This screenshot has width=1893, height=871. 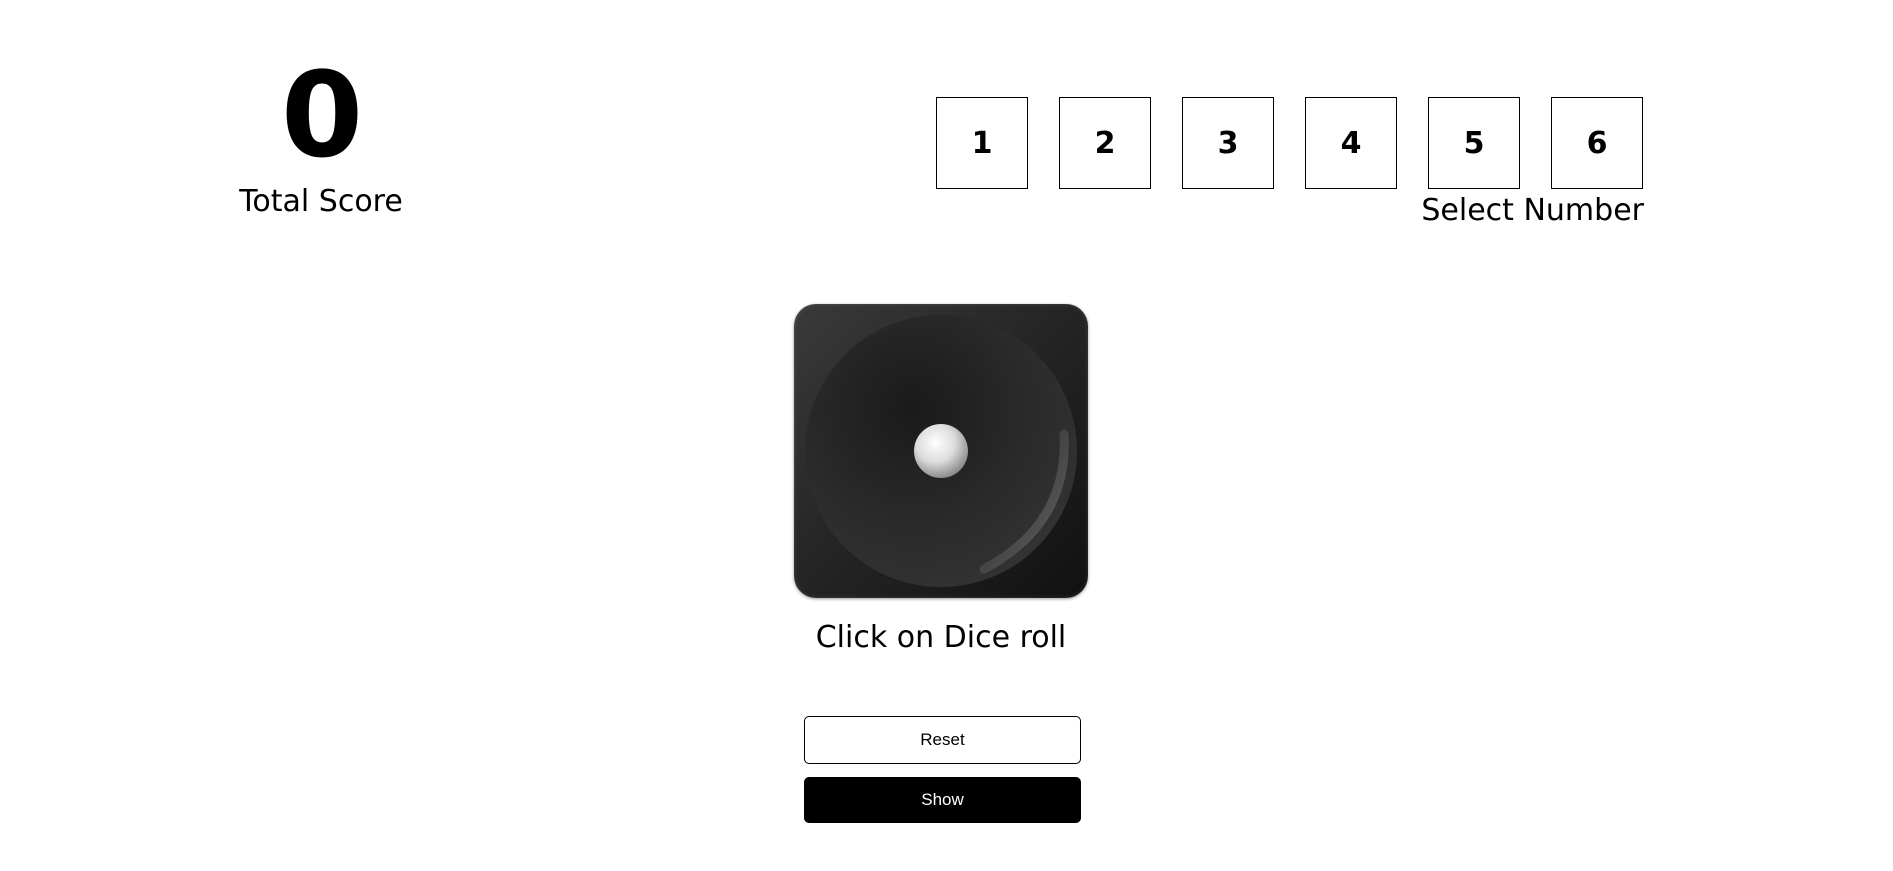 I want to click on roll-instruction: Click on Dice roll, so click(x=941, y=637).